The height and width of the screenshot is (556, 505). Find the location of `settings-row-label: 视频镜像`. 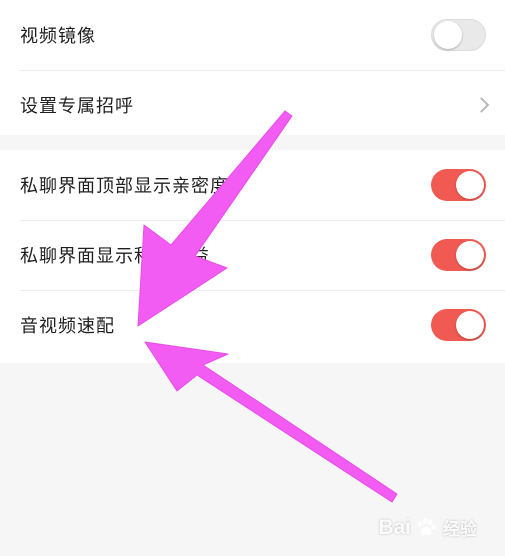

settings-row-label: 视频镜像 is located at coordinates (58, 36).